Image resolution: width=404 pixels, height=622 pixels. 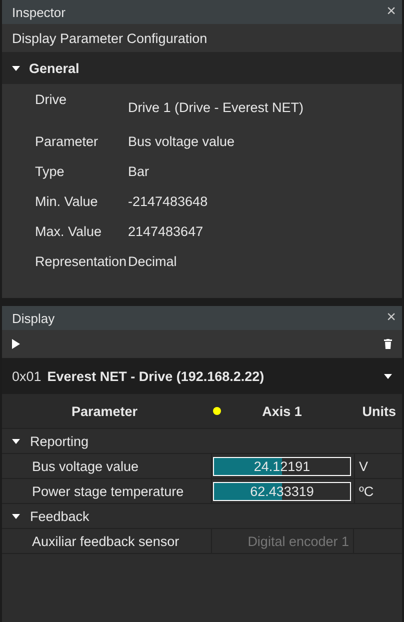 I want to click on value-bar: 62.433319, so click(x=282, y=491).